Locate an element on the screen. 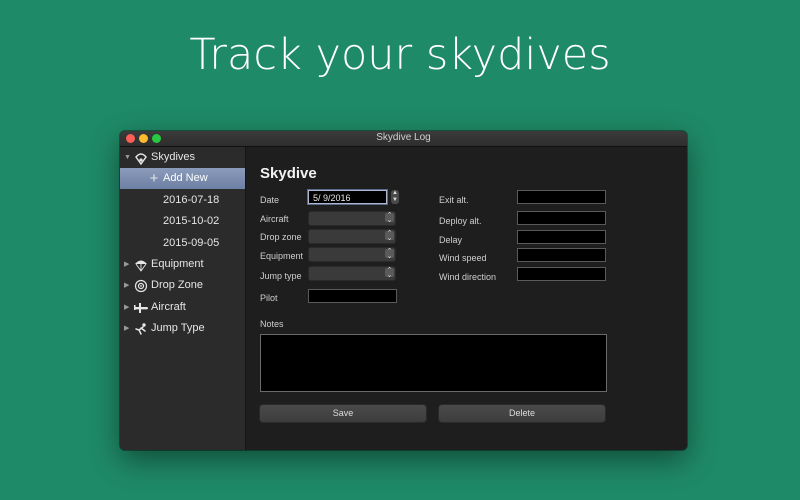  aircraft-label: Aircraft is located at coordinates (274, 219).